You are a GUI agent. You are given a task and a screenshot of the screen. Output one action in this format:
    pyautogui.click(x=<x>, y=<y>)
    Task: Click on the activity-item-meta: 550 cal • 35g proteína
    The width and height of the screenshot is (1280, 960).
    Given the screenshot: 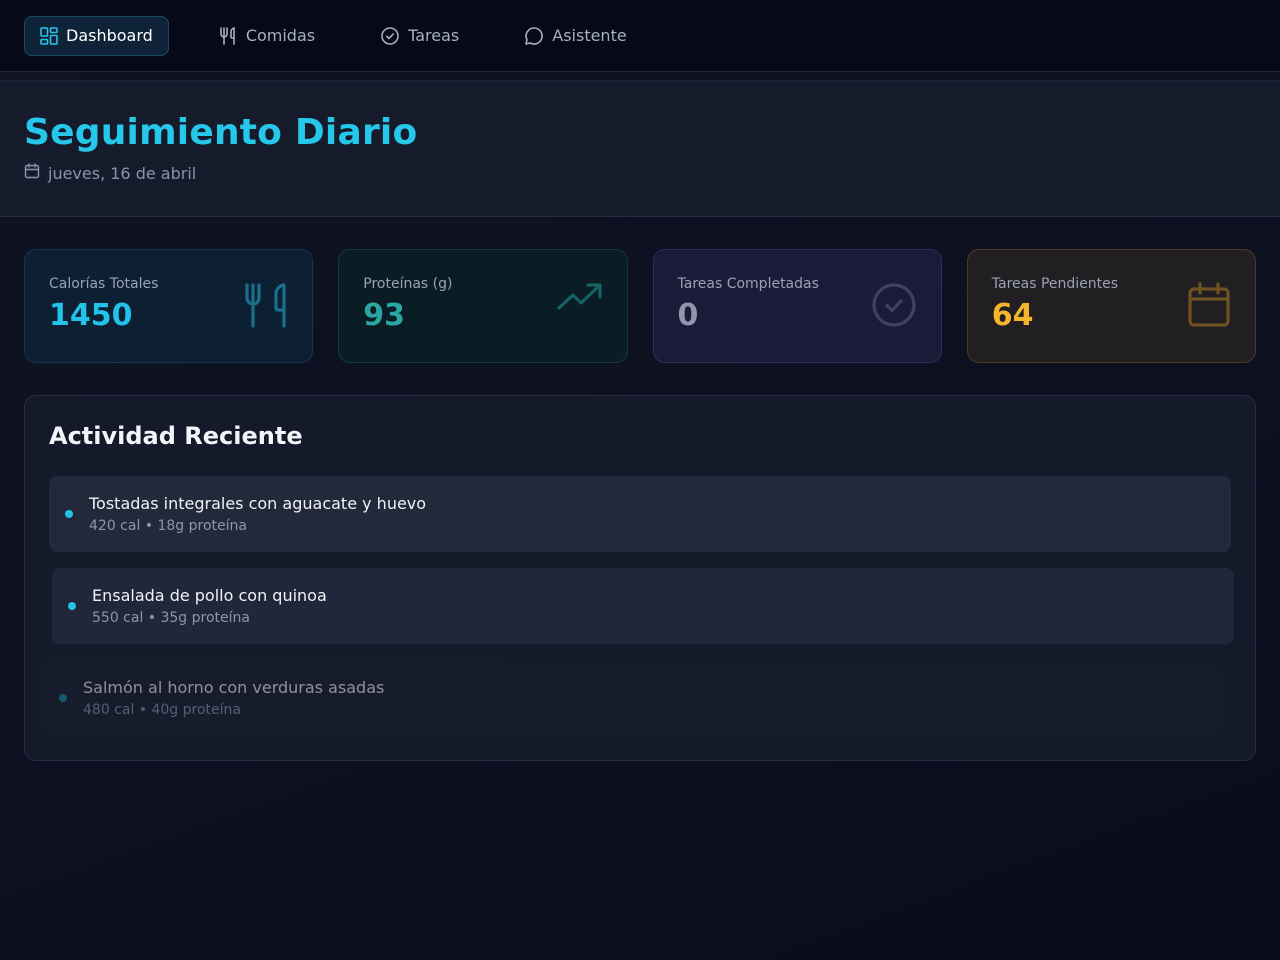 What is the action you would take?
    pyautogui.click(x=171, y=618)
    